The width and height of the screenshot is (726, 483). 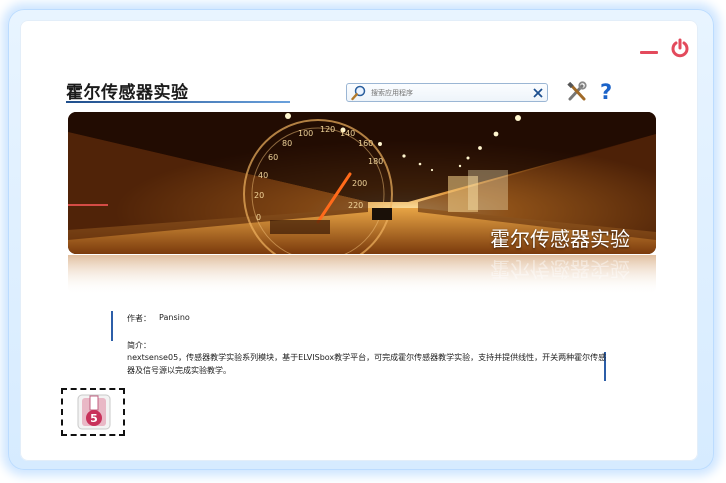 What do you see at coordinates (538, 93) in the screenshot?
I see `close-icon` at bounding box center [538, 93].